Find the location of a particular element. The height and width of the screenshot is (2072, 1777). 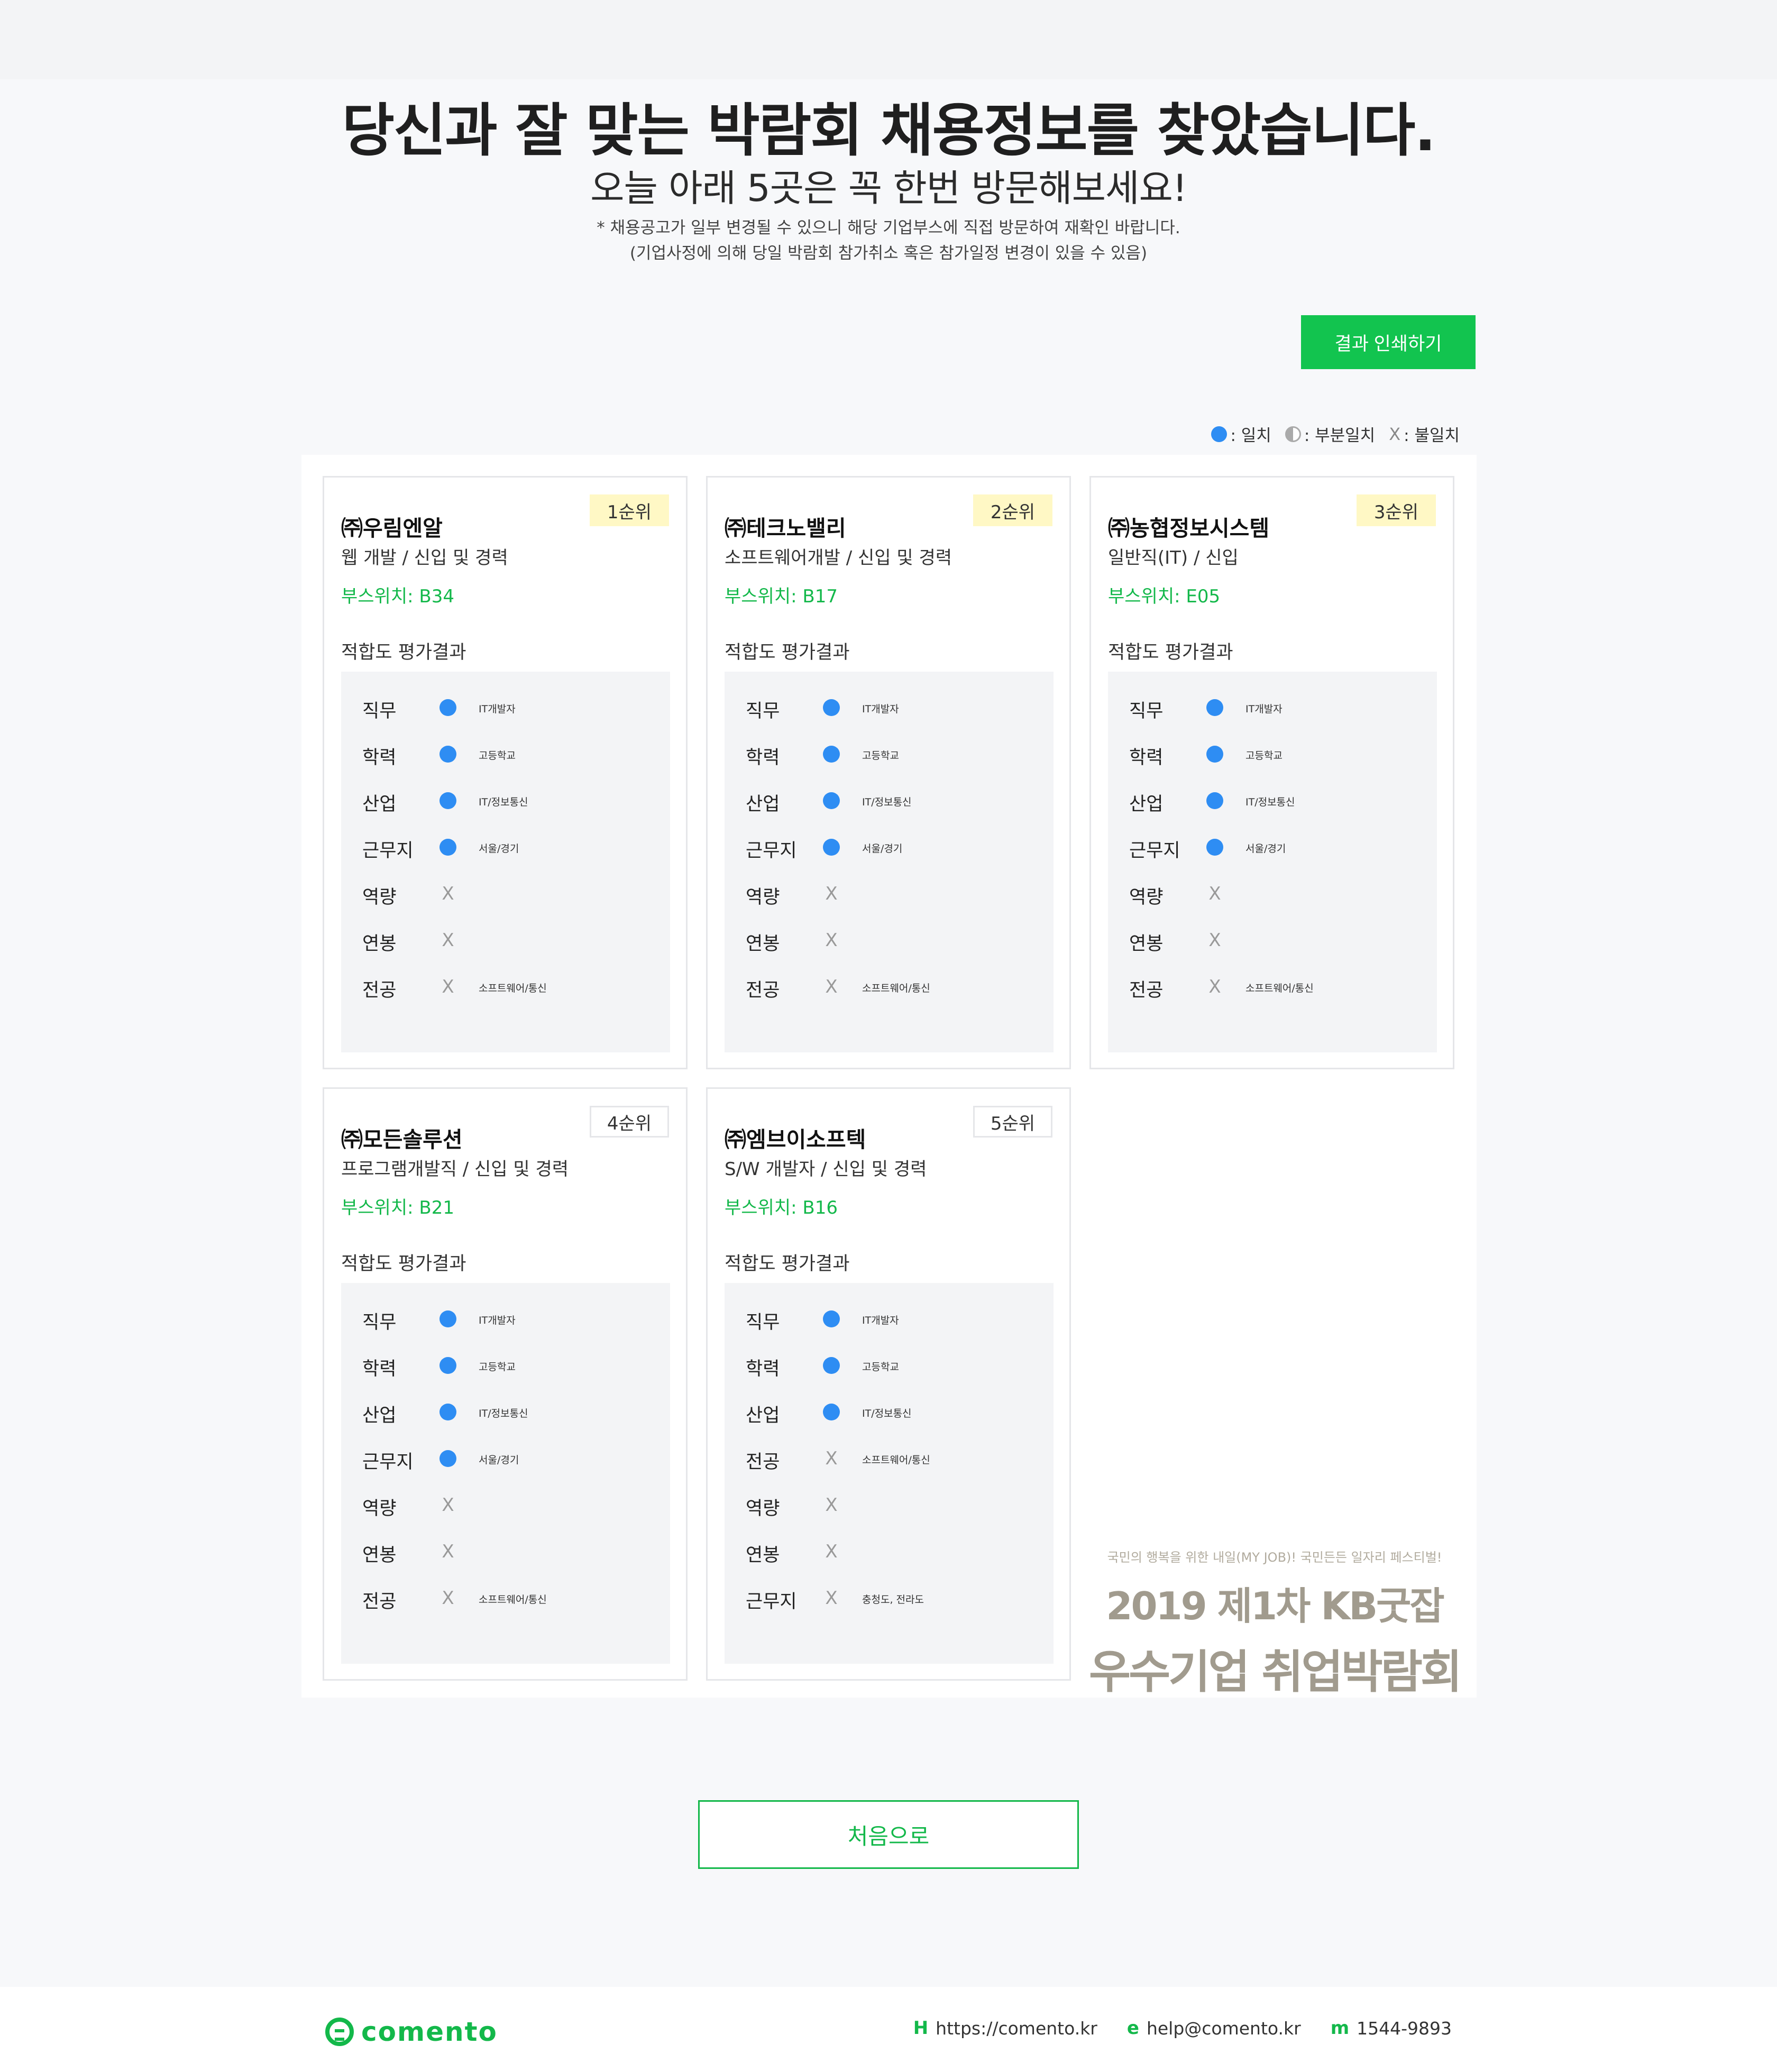

fit-value: IT개발자 is located at coordinates (880, 709).